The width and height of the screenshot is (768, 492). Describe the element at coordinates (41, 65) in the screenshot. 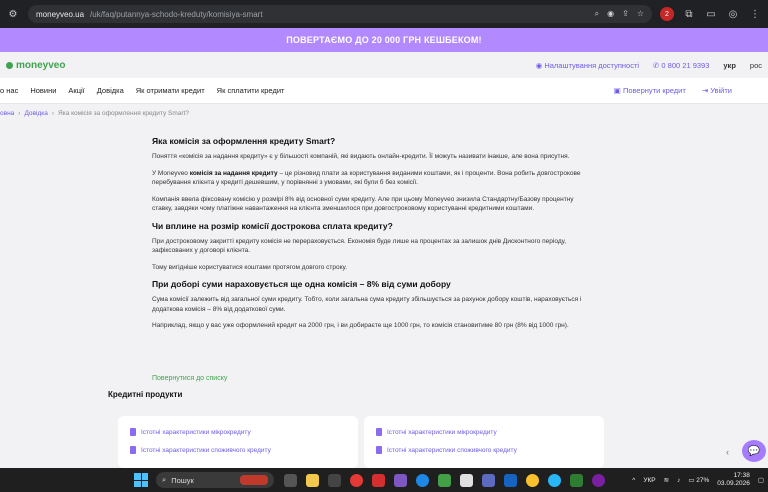

I see `logo-text: moneyveo` at that location.